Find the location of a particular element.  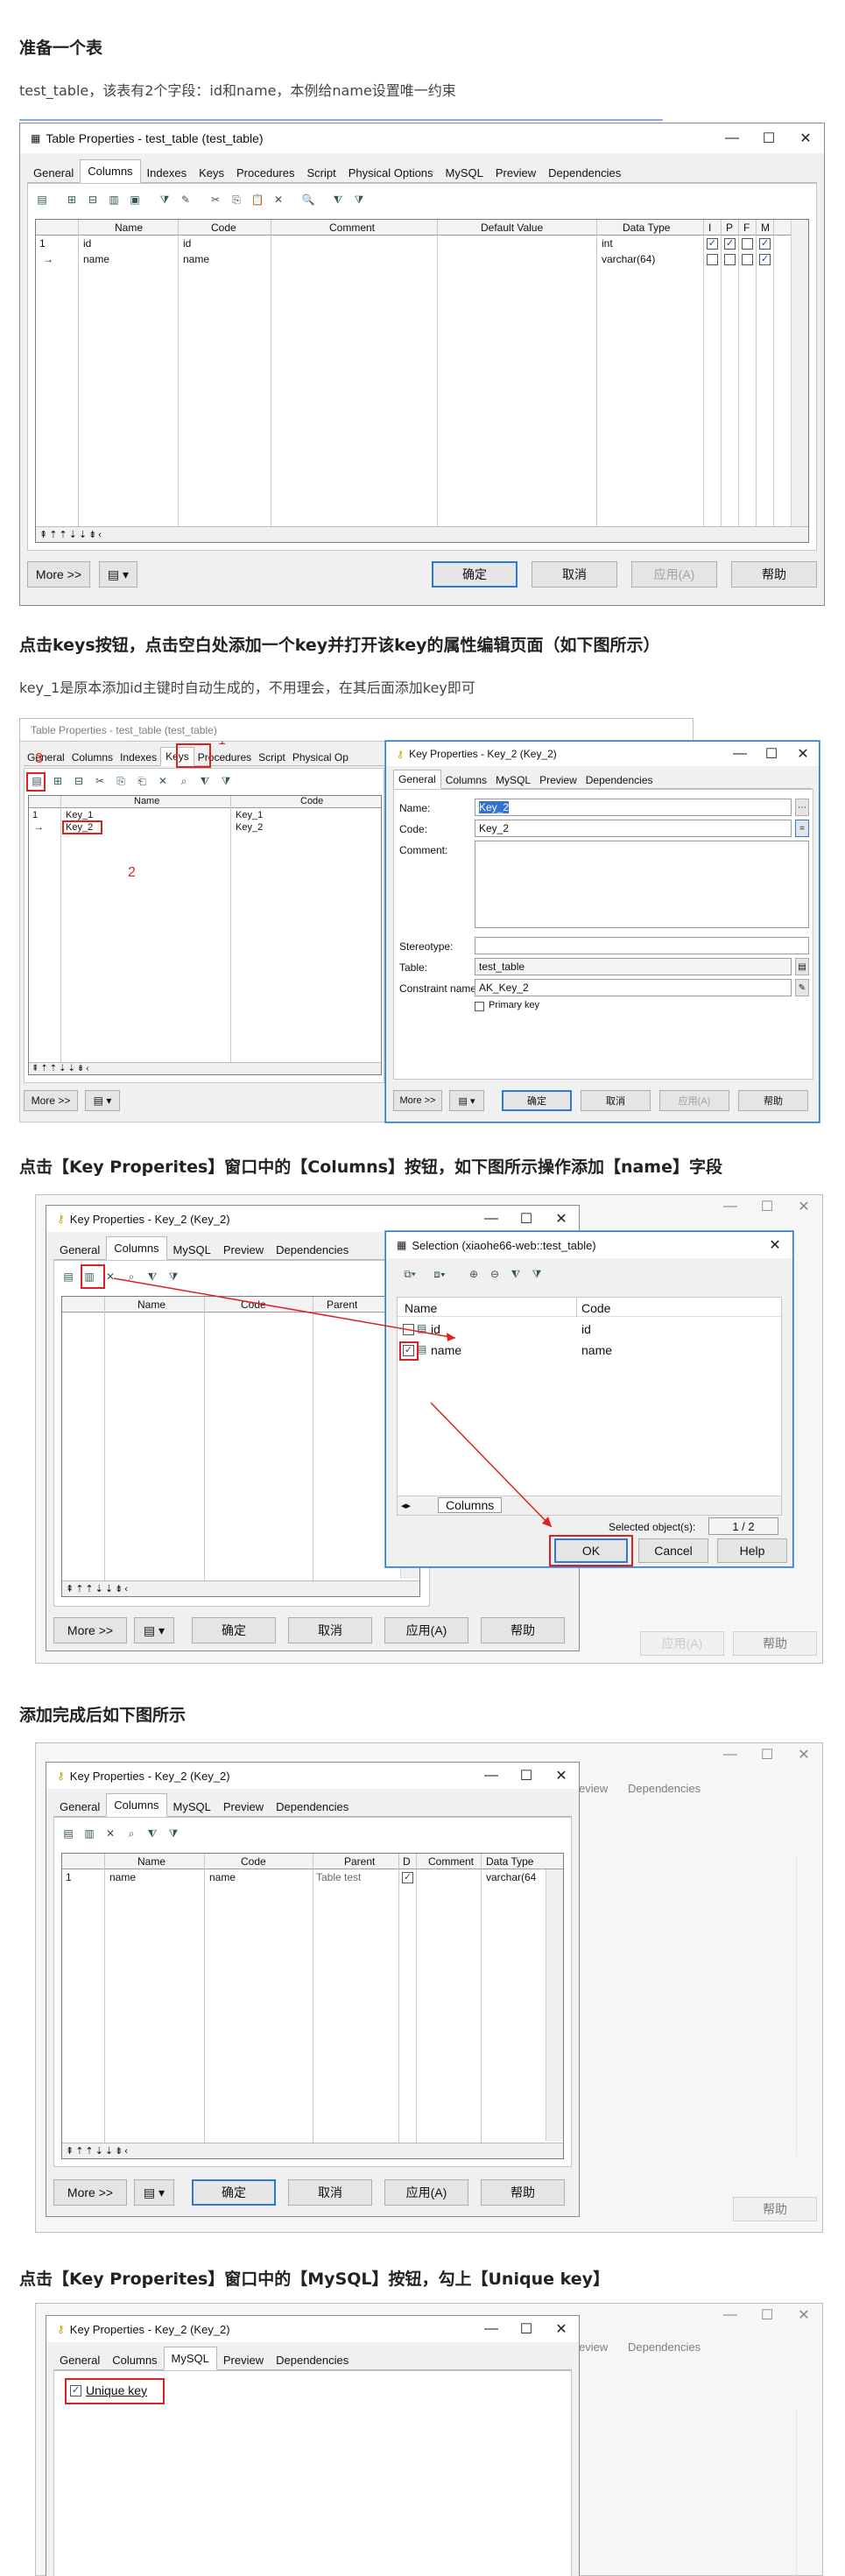

cell-code: Key_1 is located at coordinates (250, 815).